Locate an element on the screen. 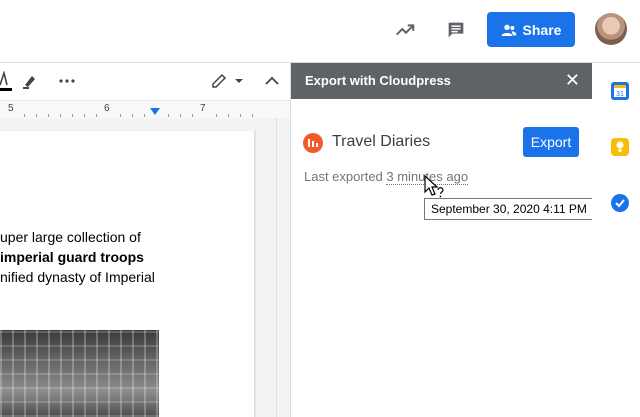 This screenshot has width=640, height=417. document-image is located at coordinates (79, 373).